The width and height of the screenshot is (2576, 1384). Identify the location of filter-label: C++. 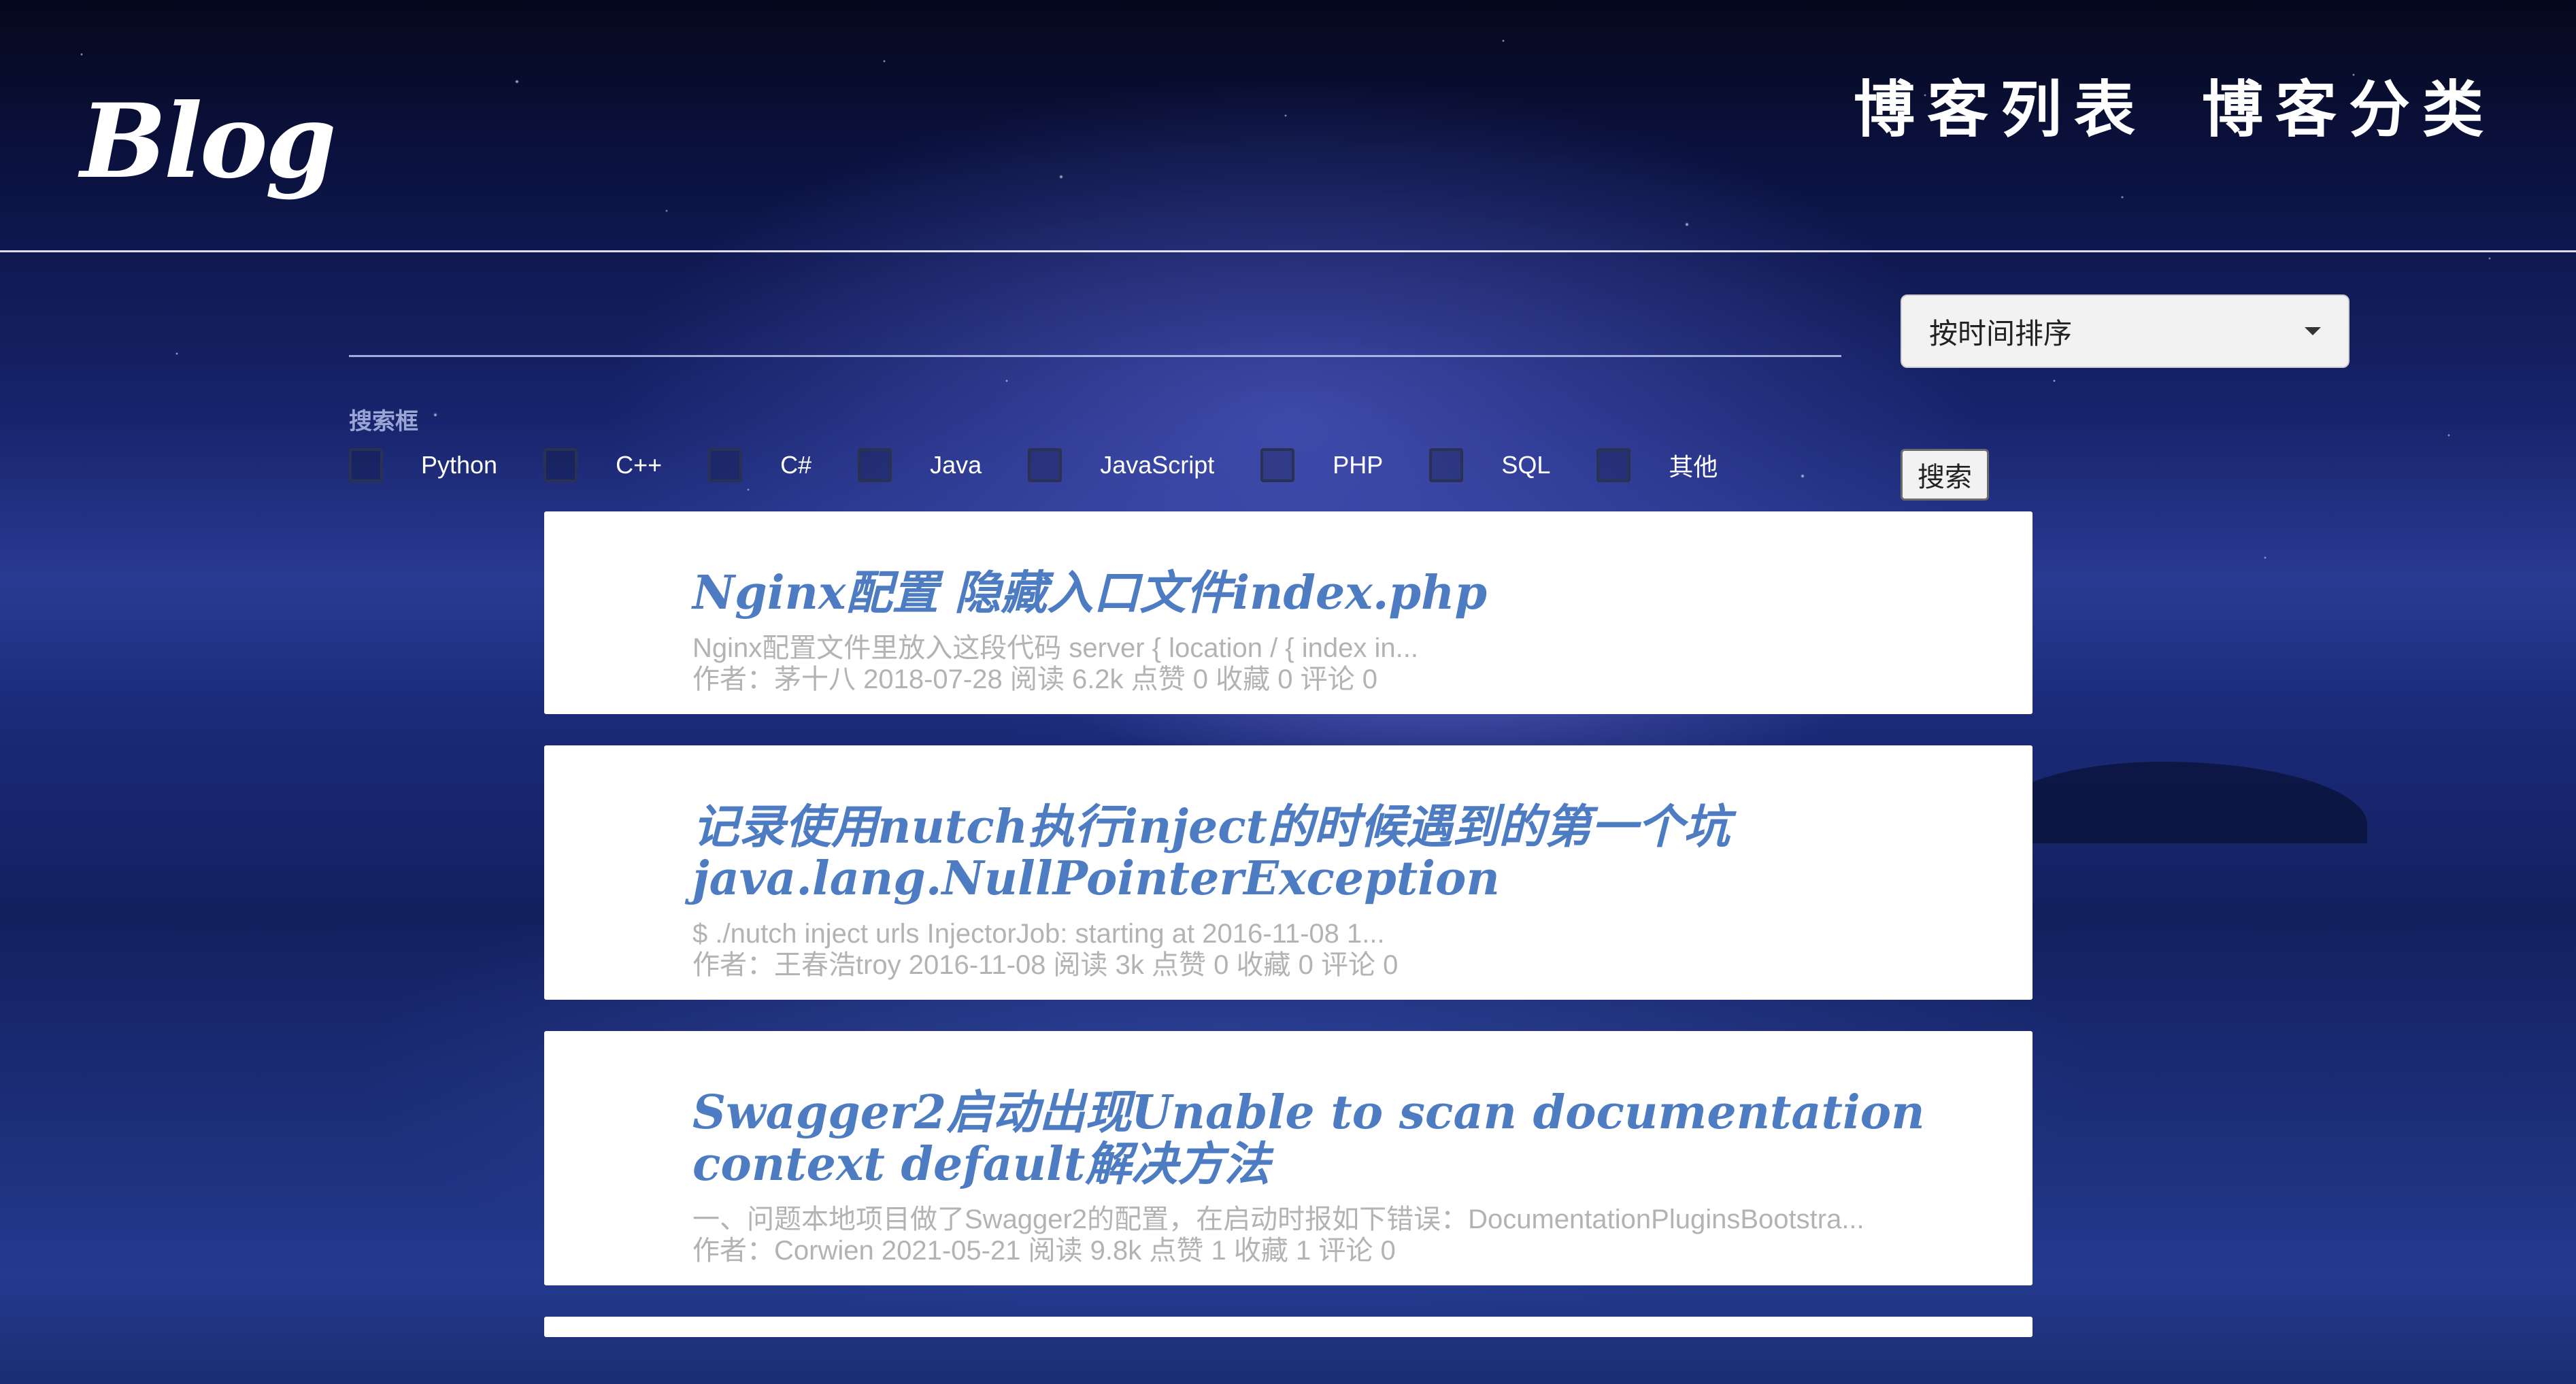
(639, 465).